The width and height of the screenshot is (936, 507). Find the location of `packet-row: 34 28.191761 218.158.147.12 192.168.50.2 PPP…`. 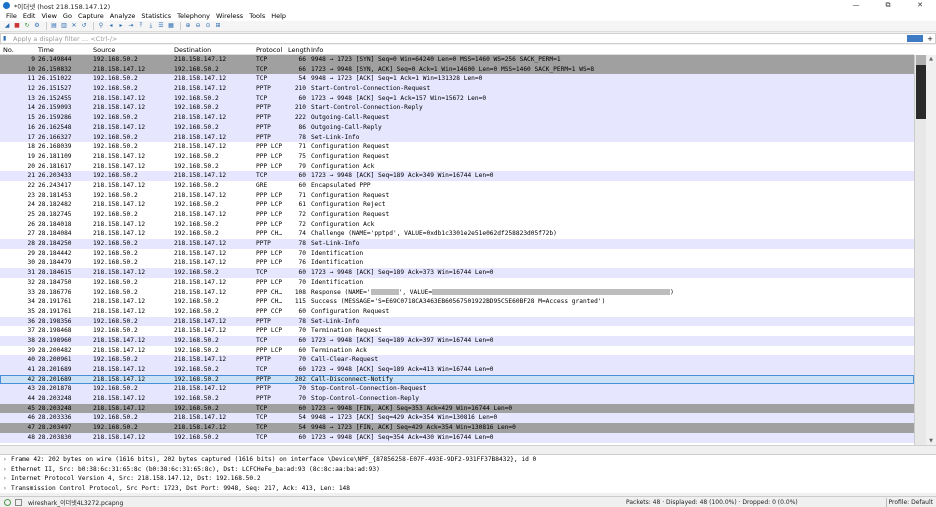

packet-row: 34 28.191761 218.158.147.12 192.168.50.2 PPP… is located at coordinates (457, 302).